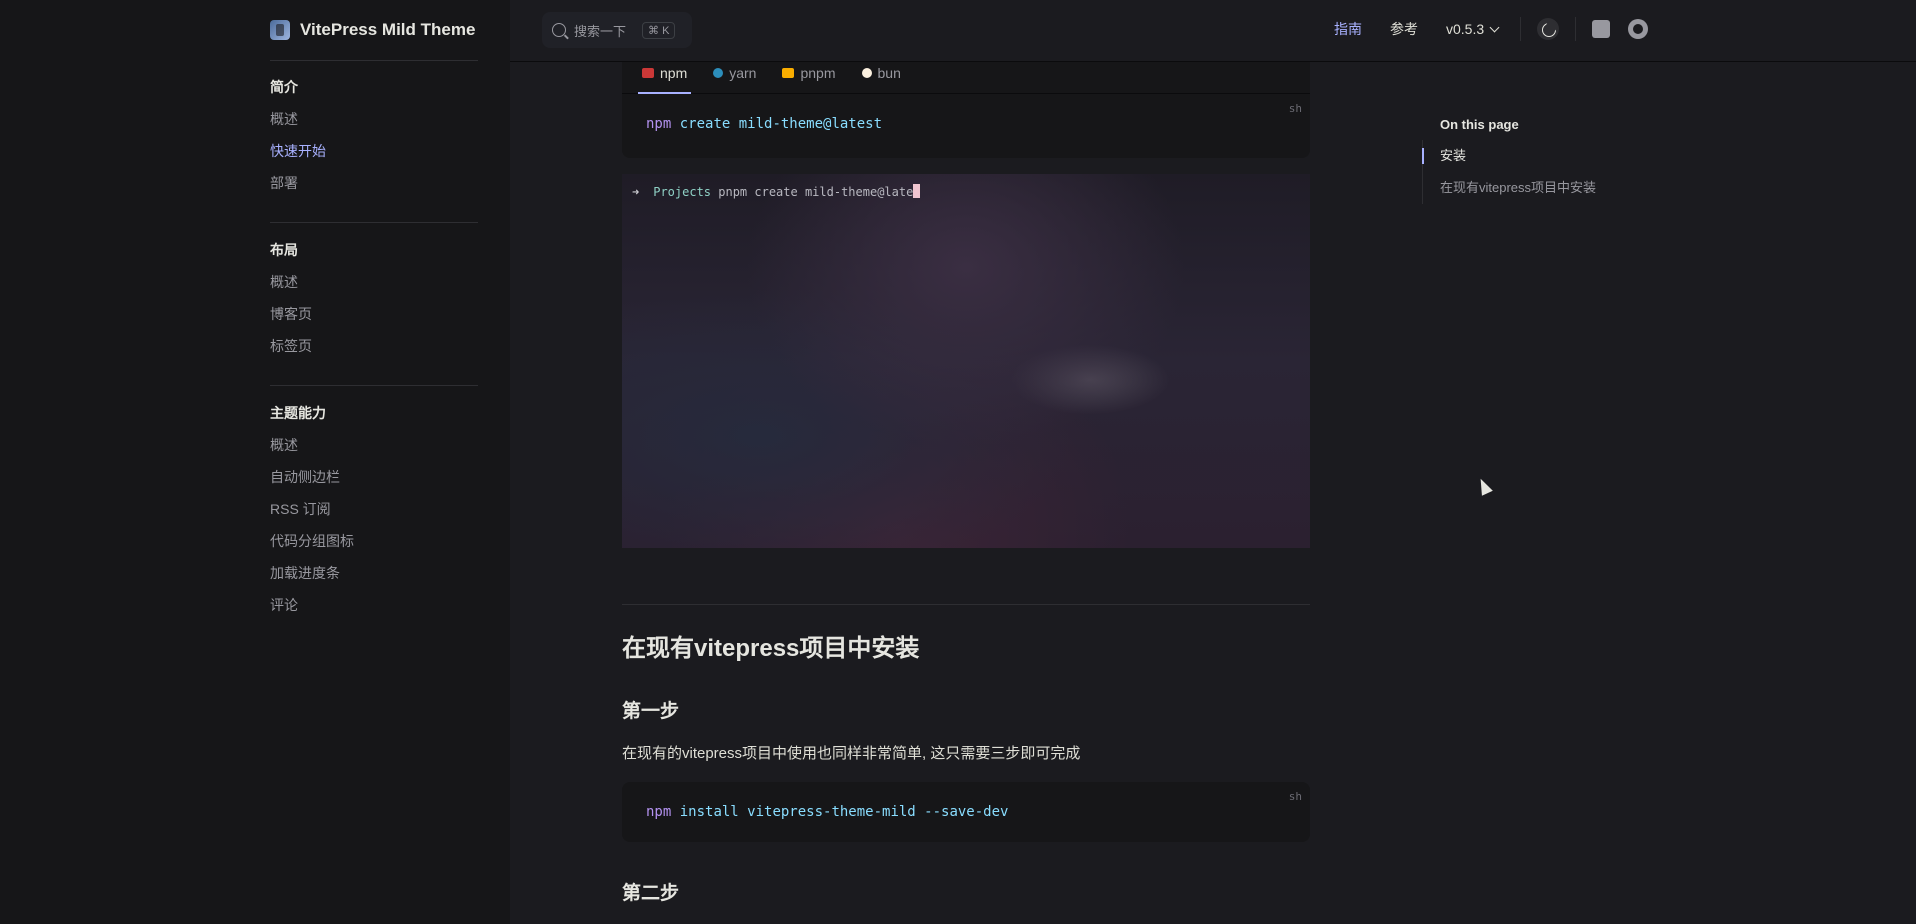  I want to click on sidebar-group-layout: 布局 概述 博客页 标签页, so click(374, 298).